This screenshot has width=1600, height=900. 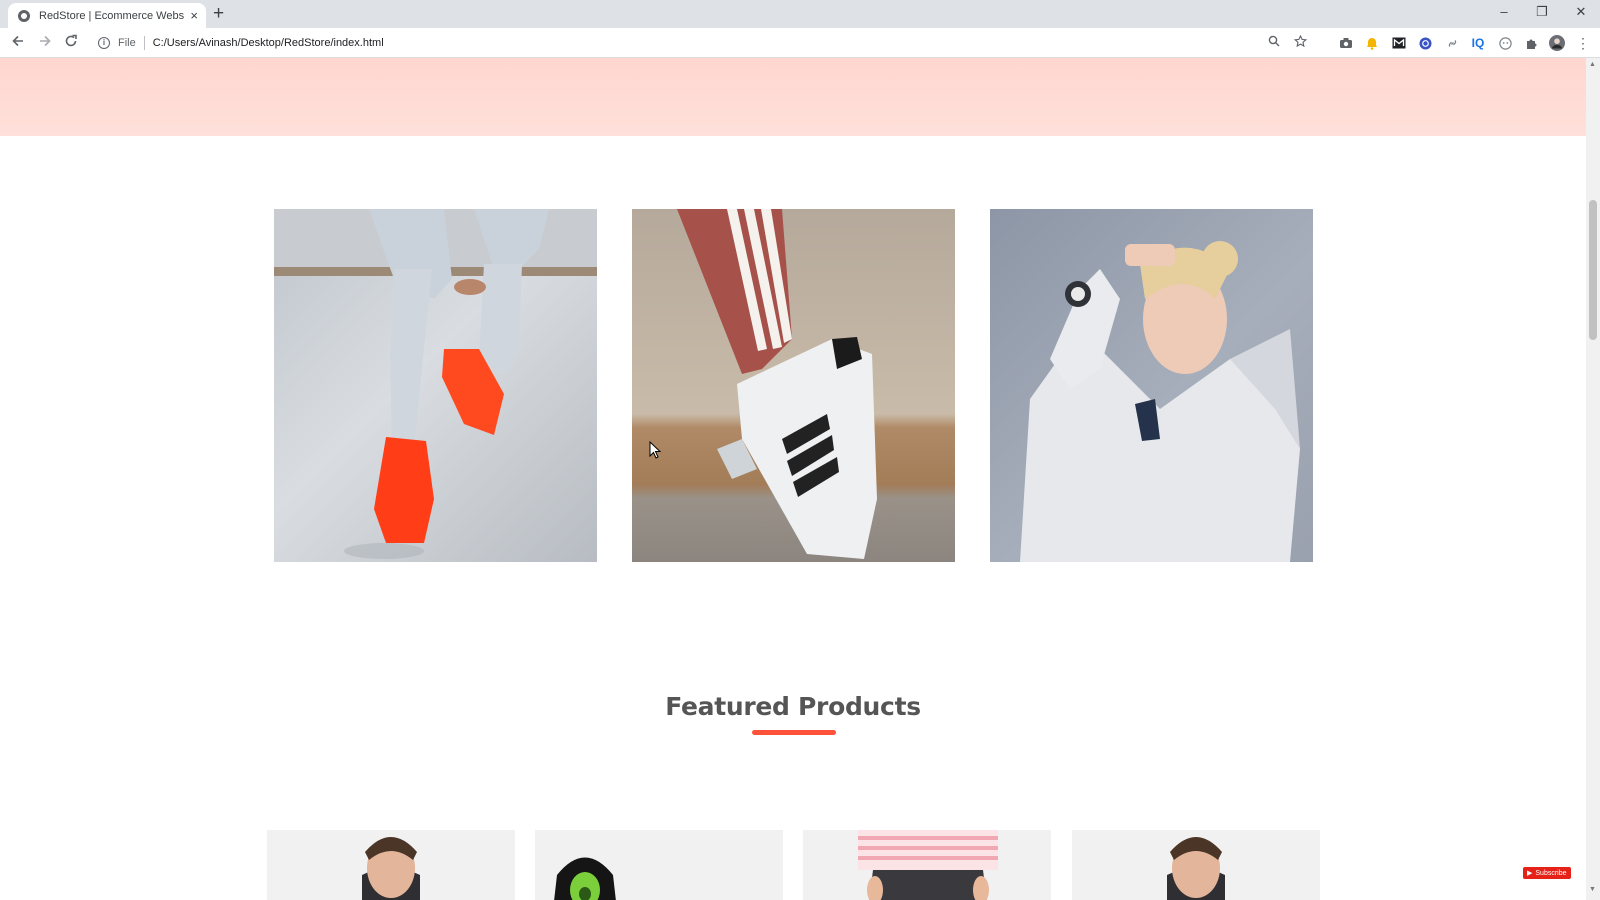 What do you see at coordinates (1531, 43) in the screenshot?
I see `puzzle-icon` at bounding box center [1531, 43].